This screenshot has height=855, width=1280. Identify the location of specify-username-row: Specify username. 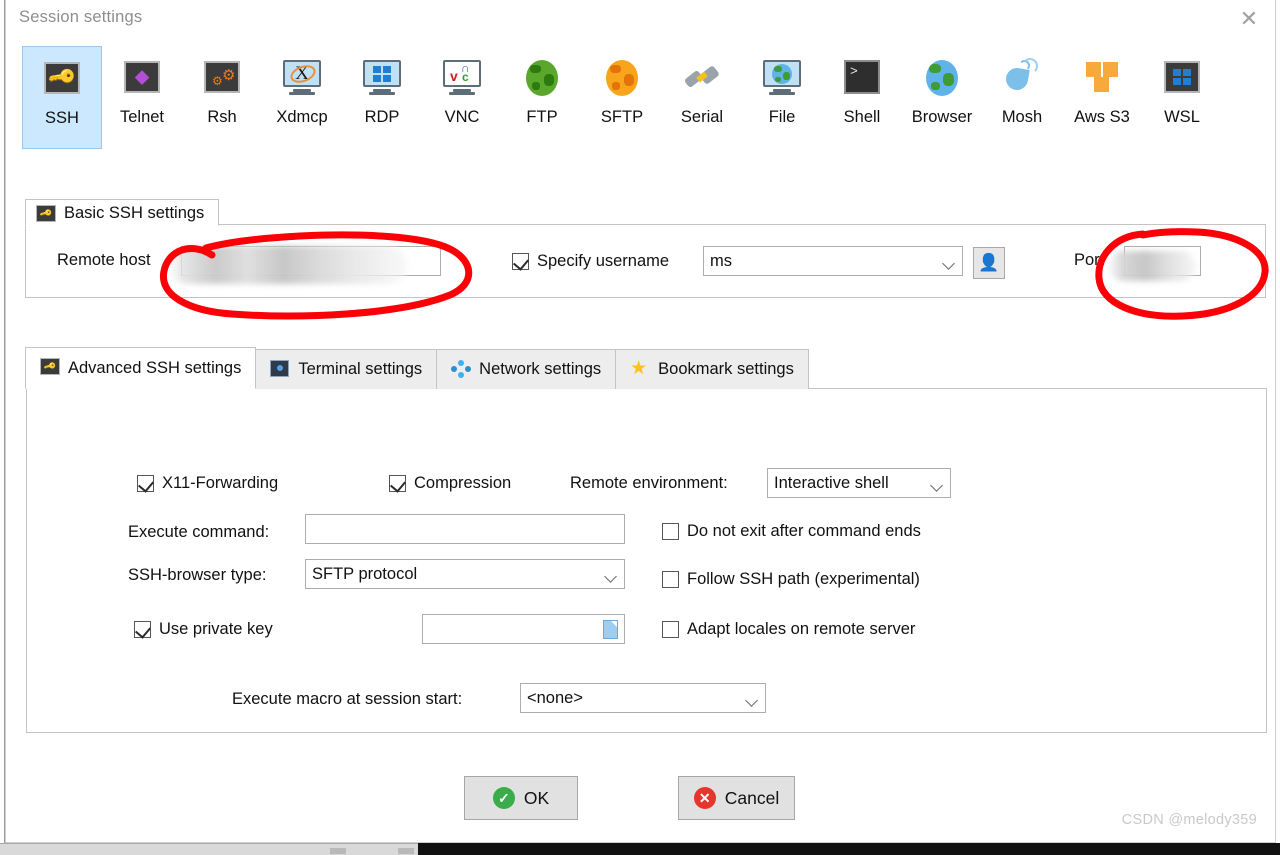
(590, 261).